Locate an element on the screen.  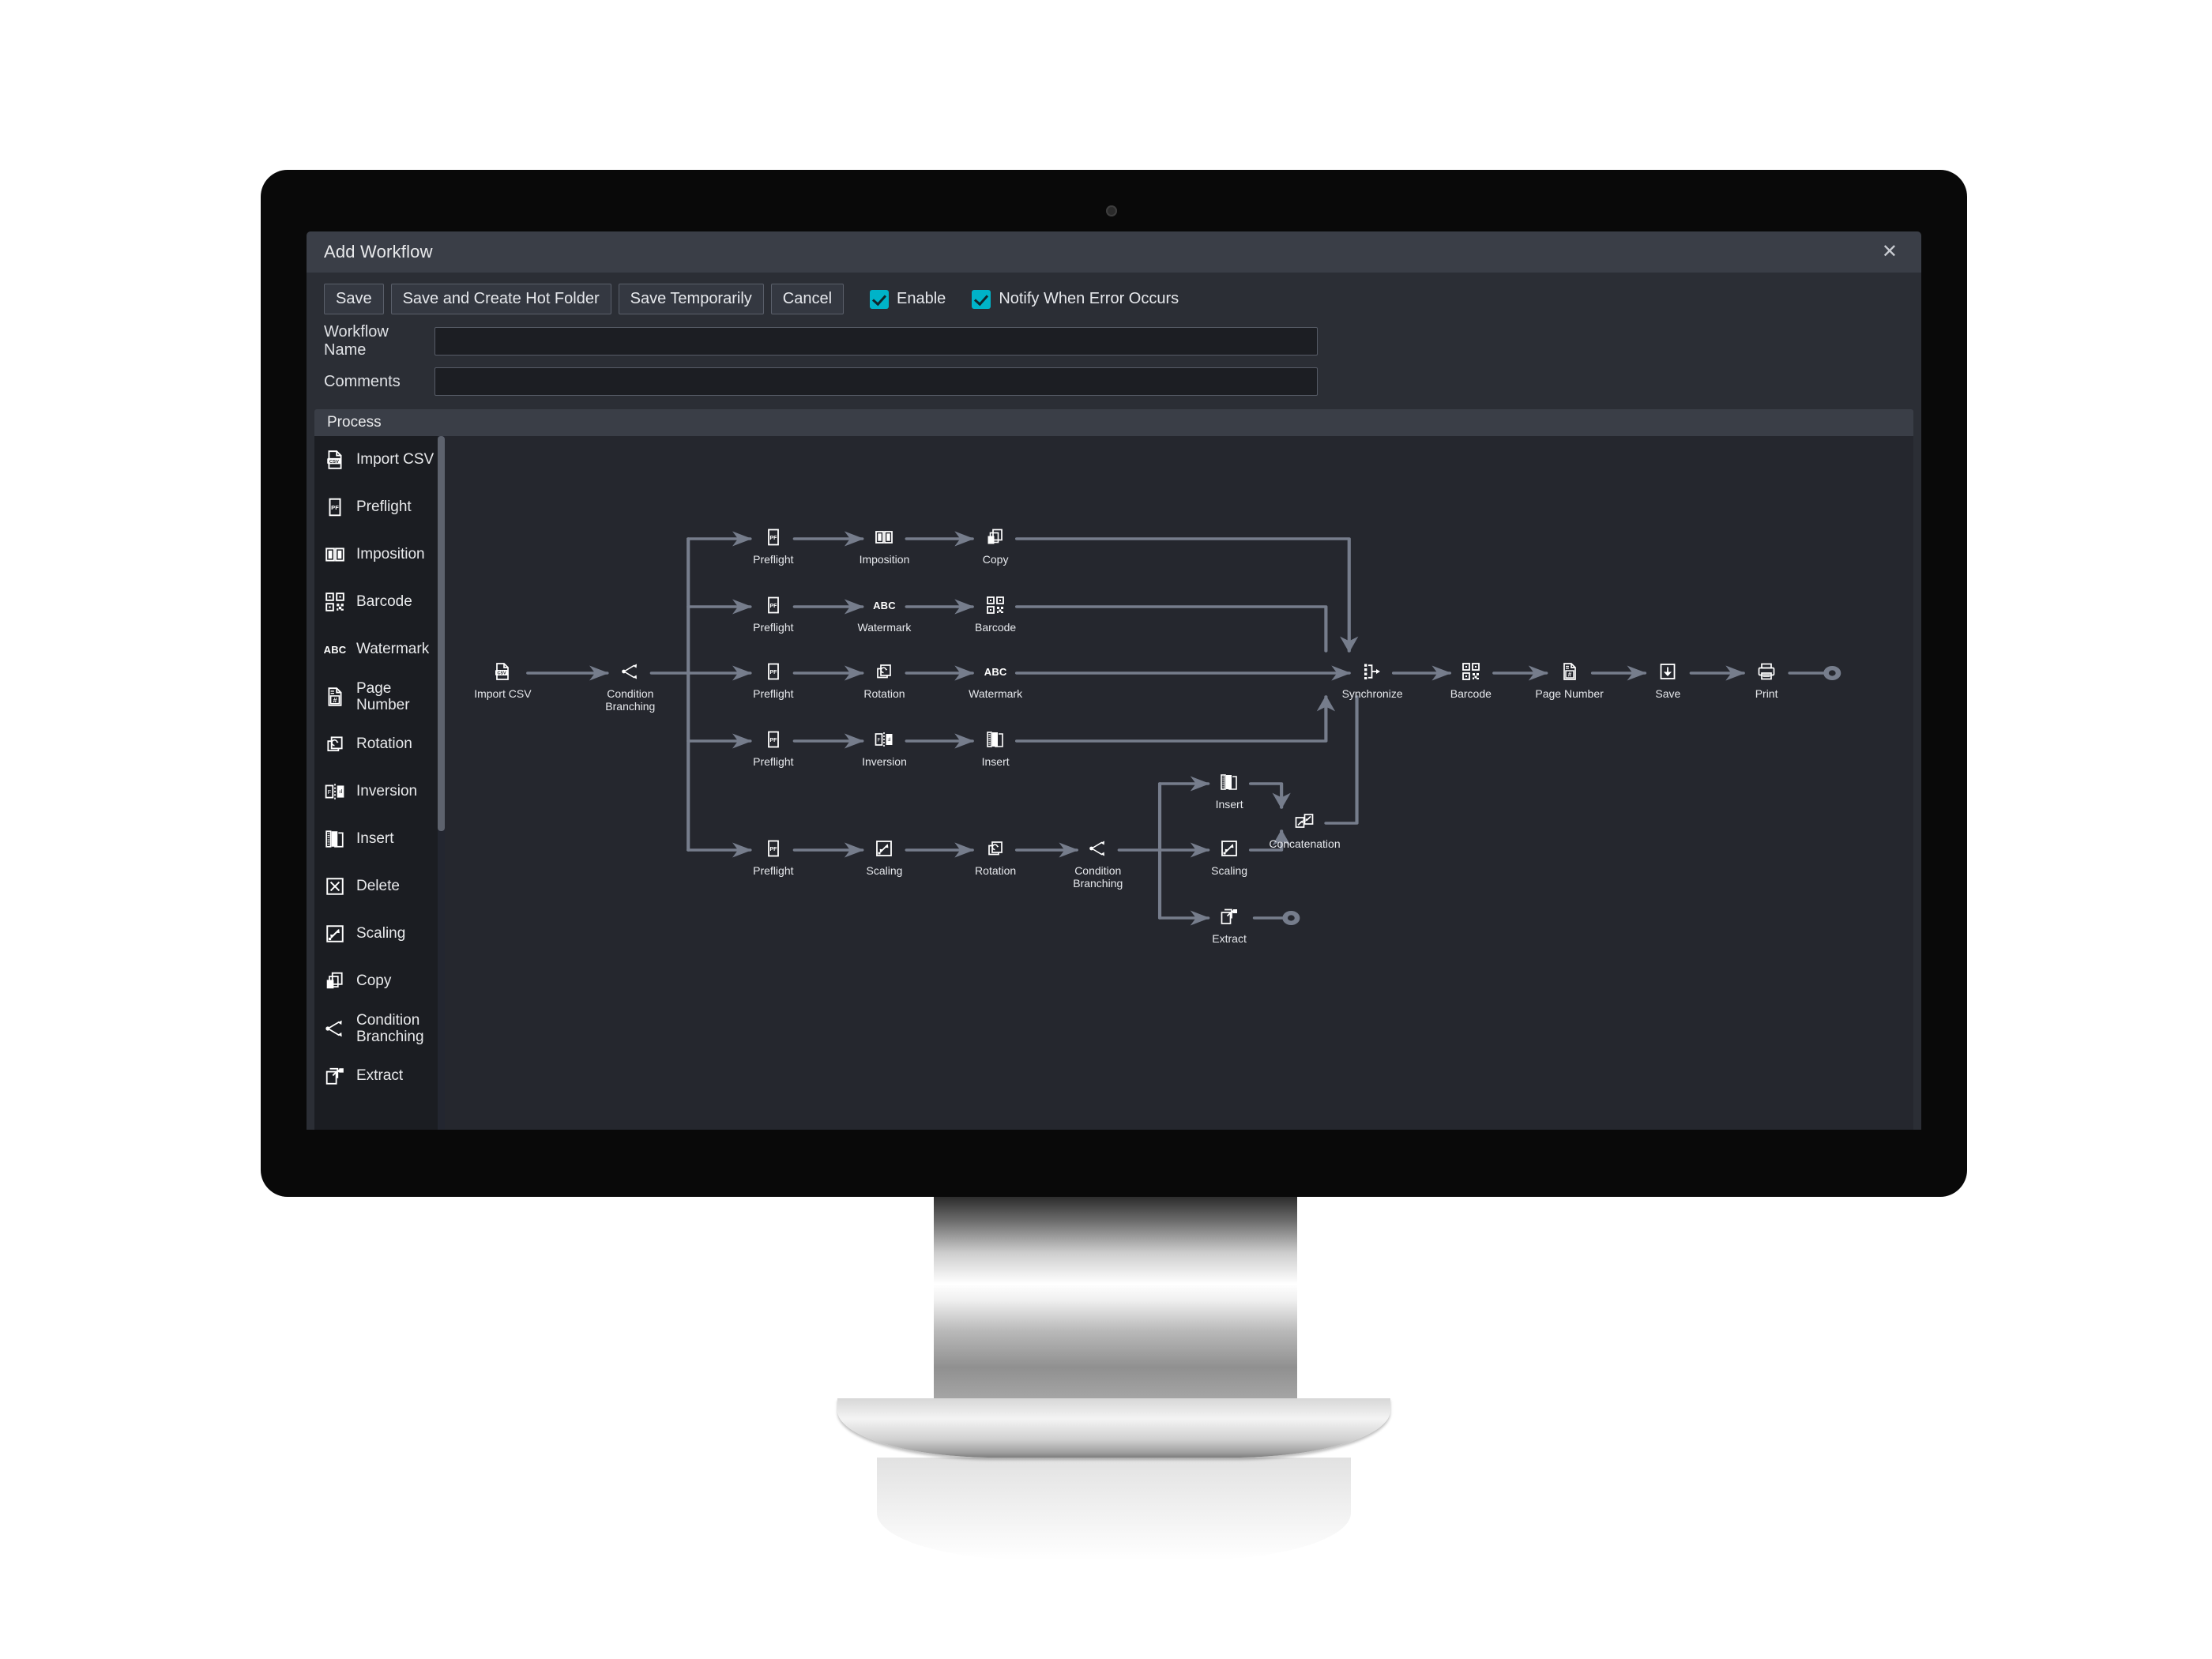
palette-item-scaling: Scaling is located at coordinates (380, 934).